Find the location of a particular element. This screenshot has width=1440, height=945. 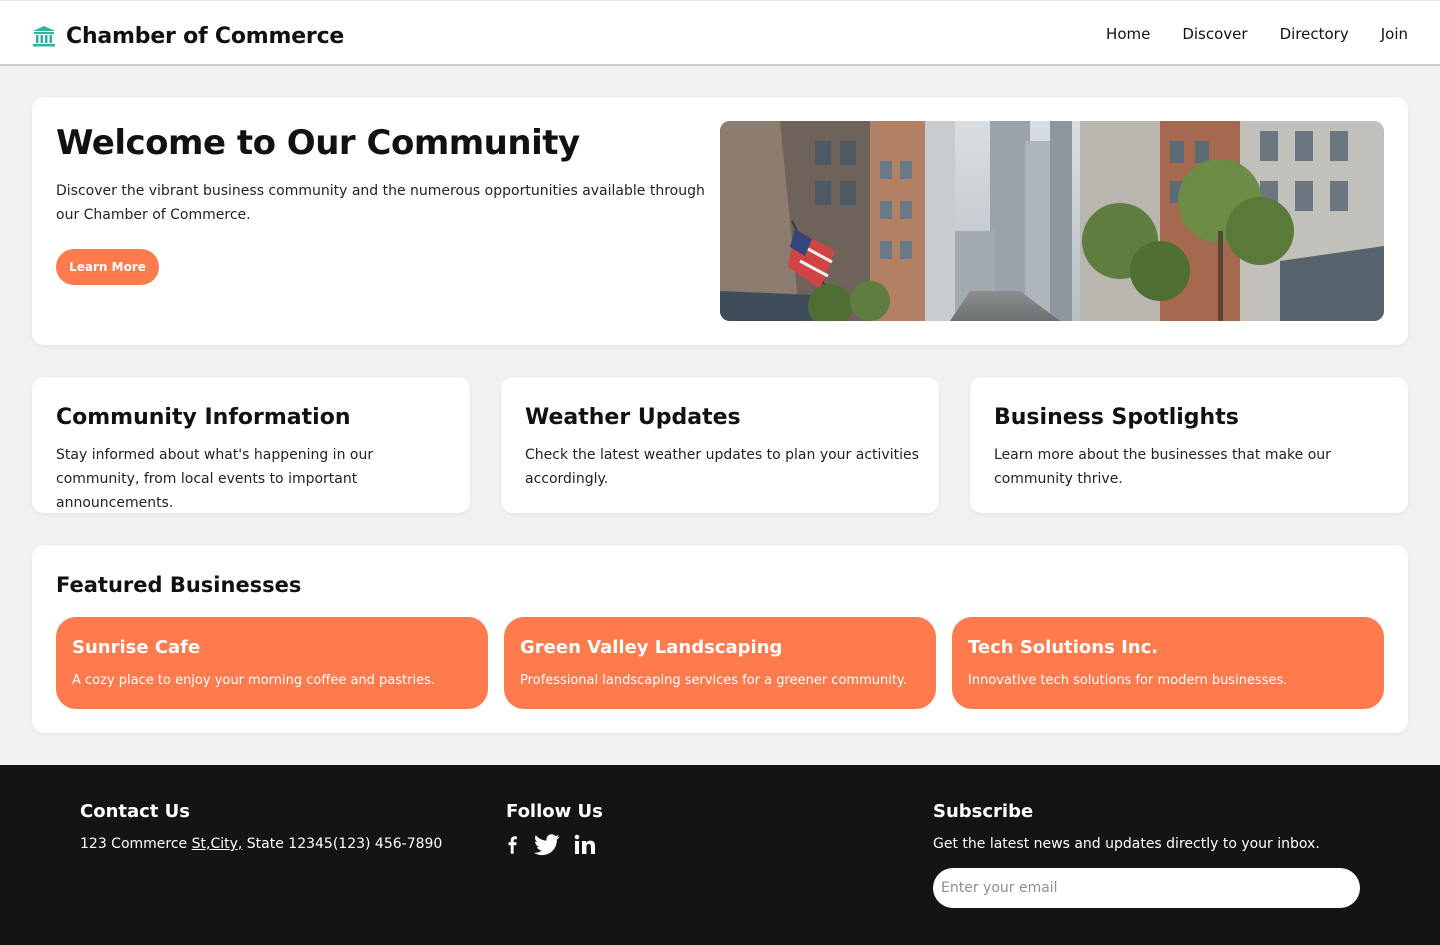

card-title: Community Information is located at coordinates (203, 417).